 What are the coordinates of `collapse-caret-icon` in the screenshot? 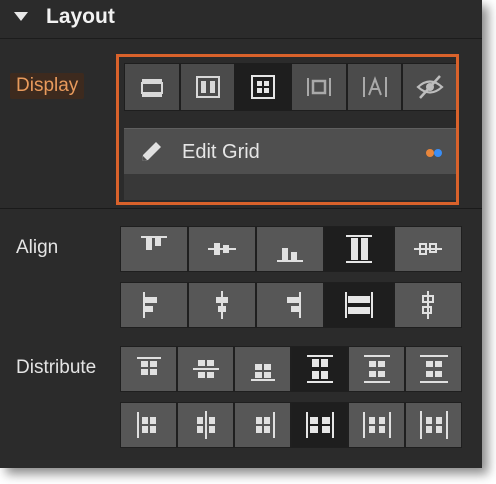 It's located at (21, 16).